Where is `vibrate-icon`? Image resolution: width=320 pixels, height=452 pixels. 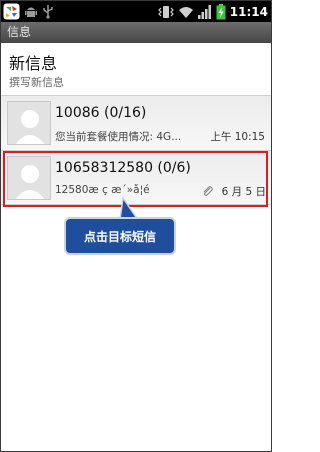
vibrate-icon is located at coordinates (165, 11).